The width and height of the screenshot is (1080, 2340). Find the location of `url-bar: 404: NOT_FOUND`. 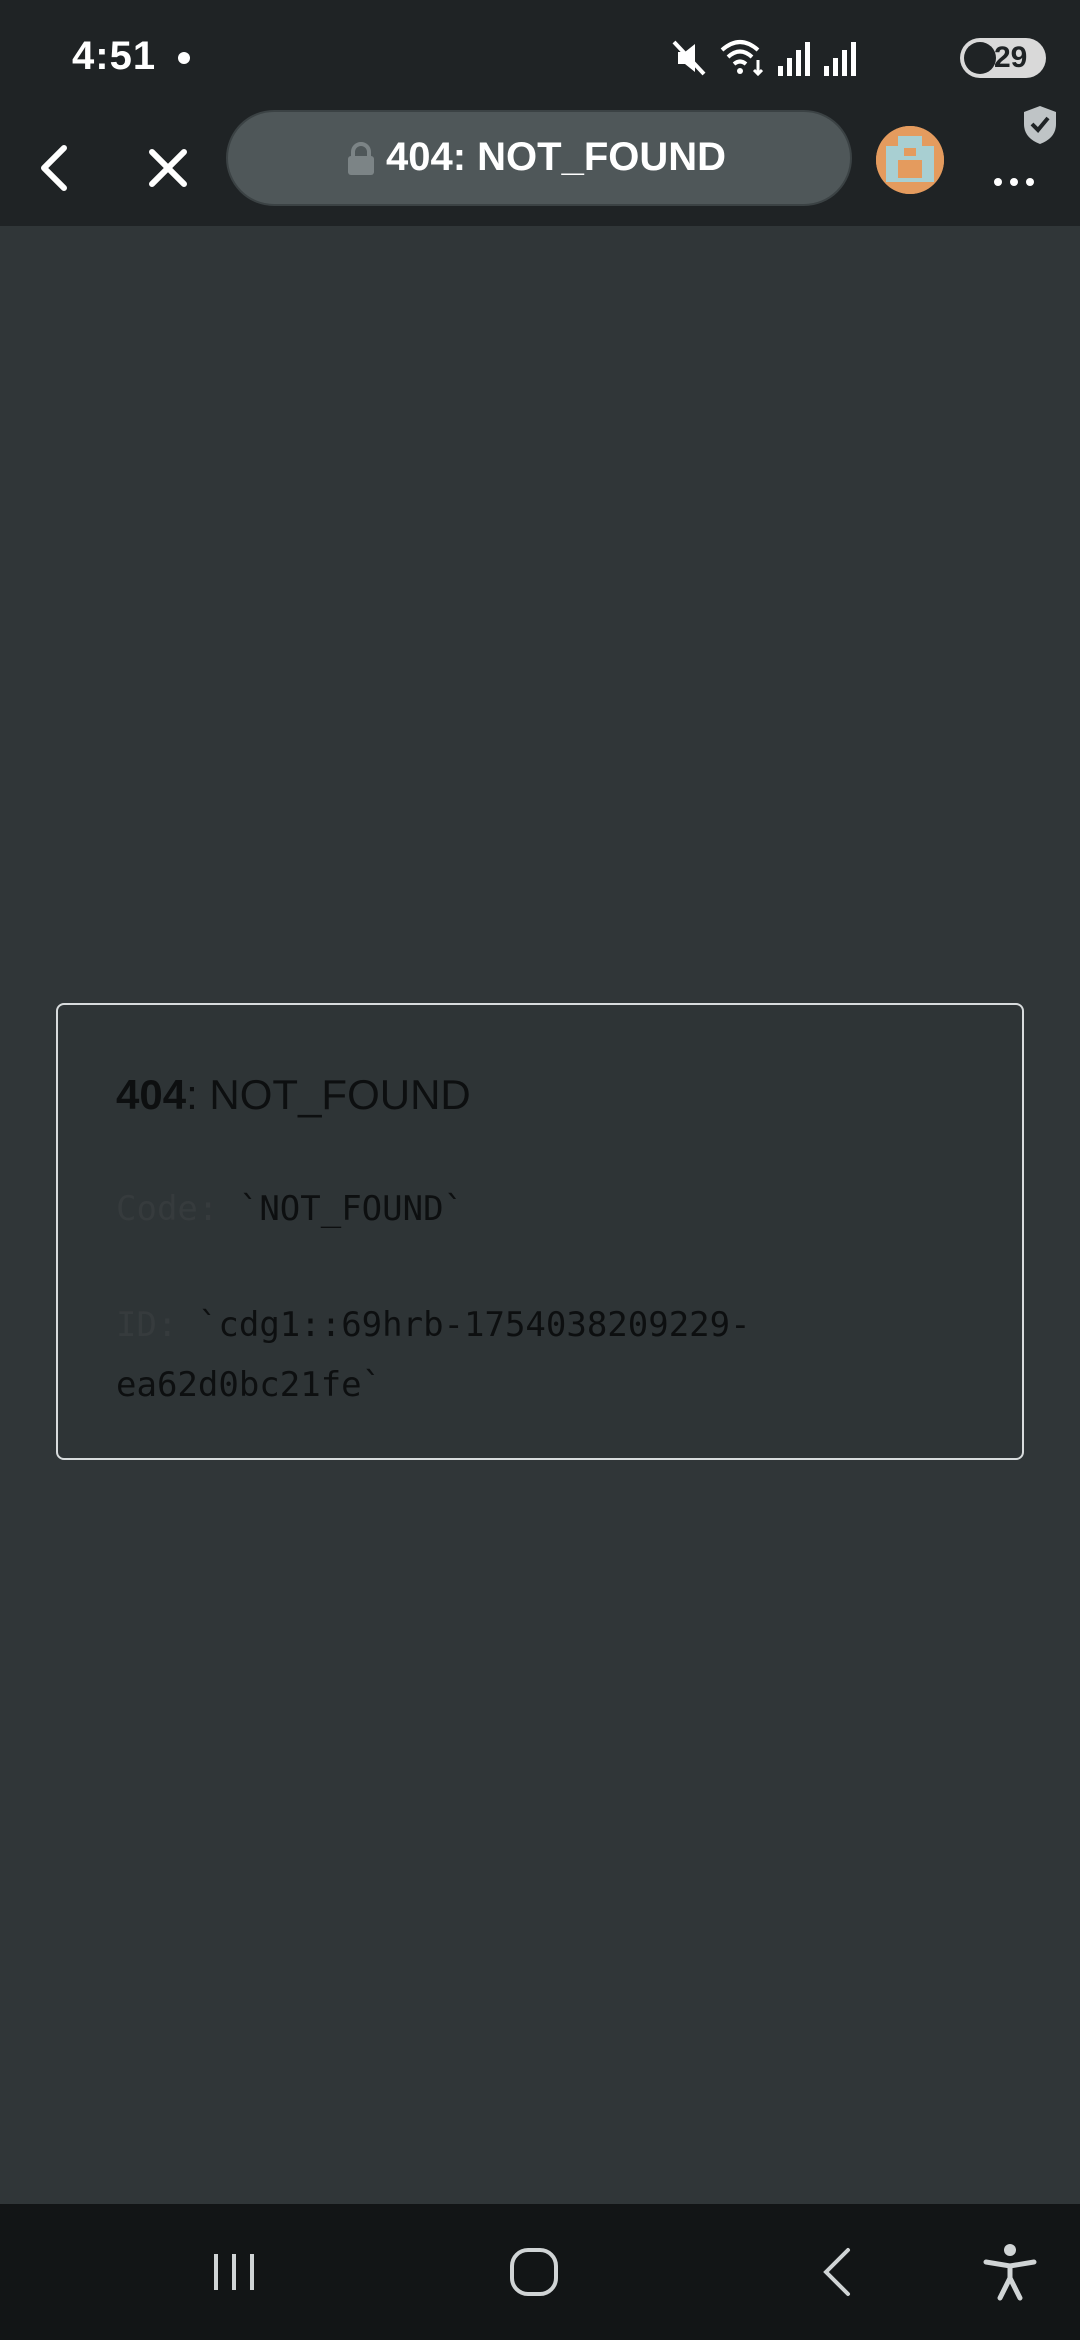

url-bar: 404: NOT_FOUND is located at coordinates (539, 158).